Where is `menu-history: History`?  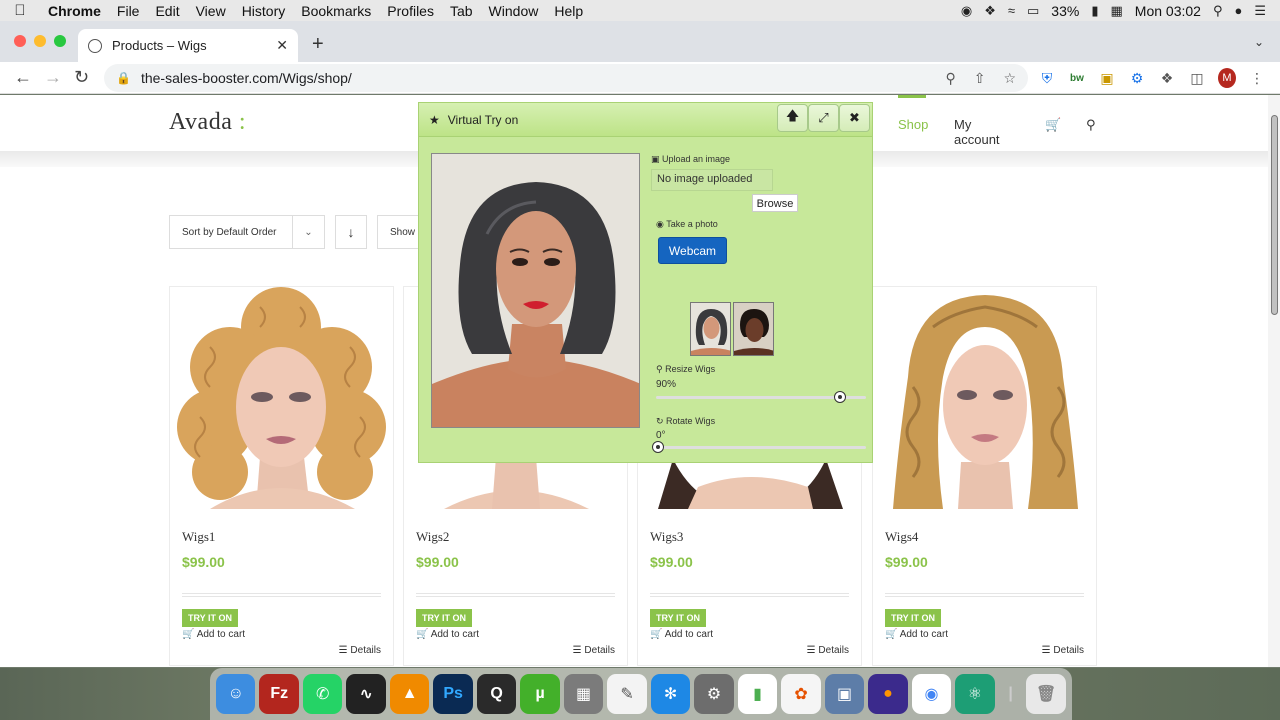 menu-history: History is located at coordinates (264, 11).